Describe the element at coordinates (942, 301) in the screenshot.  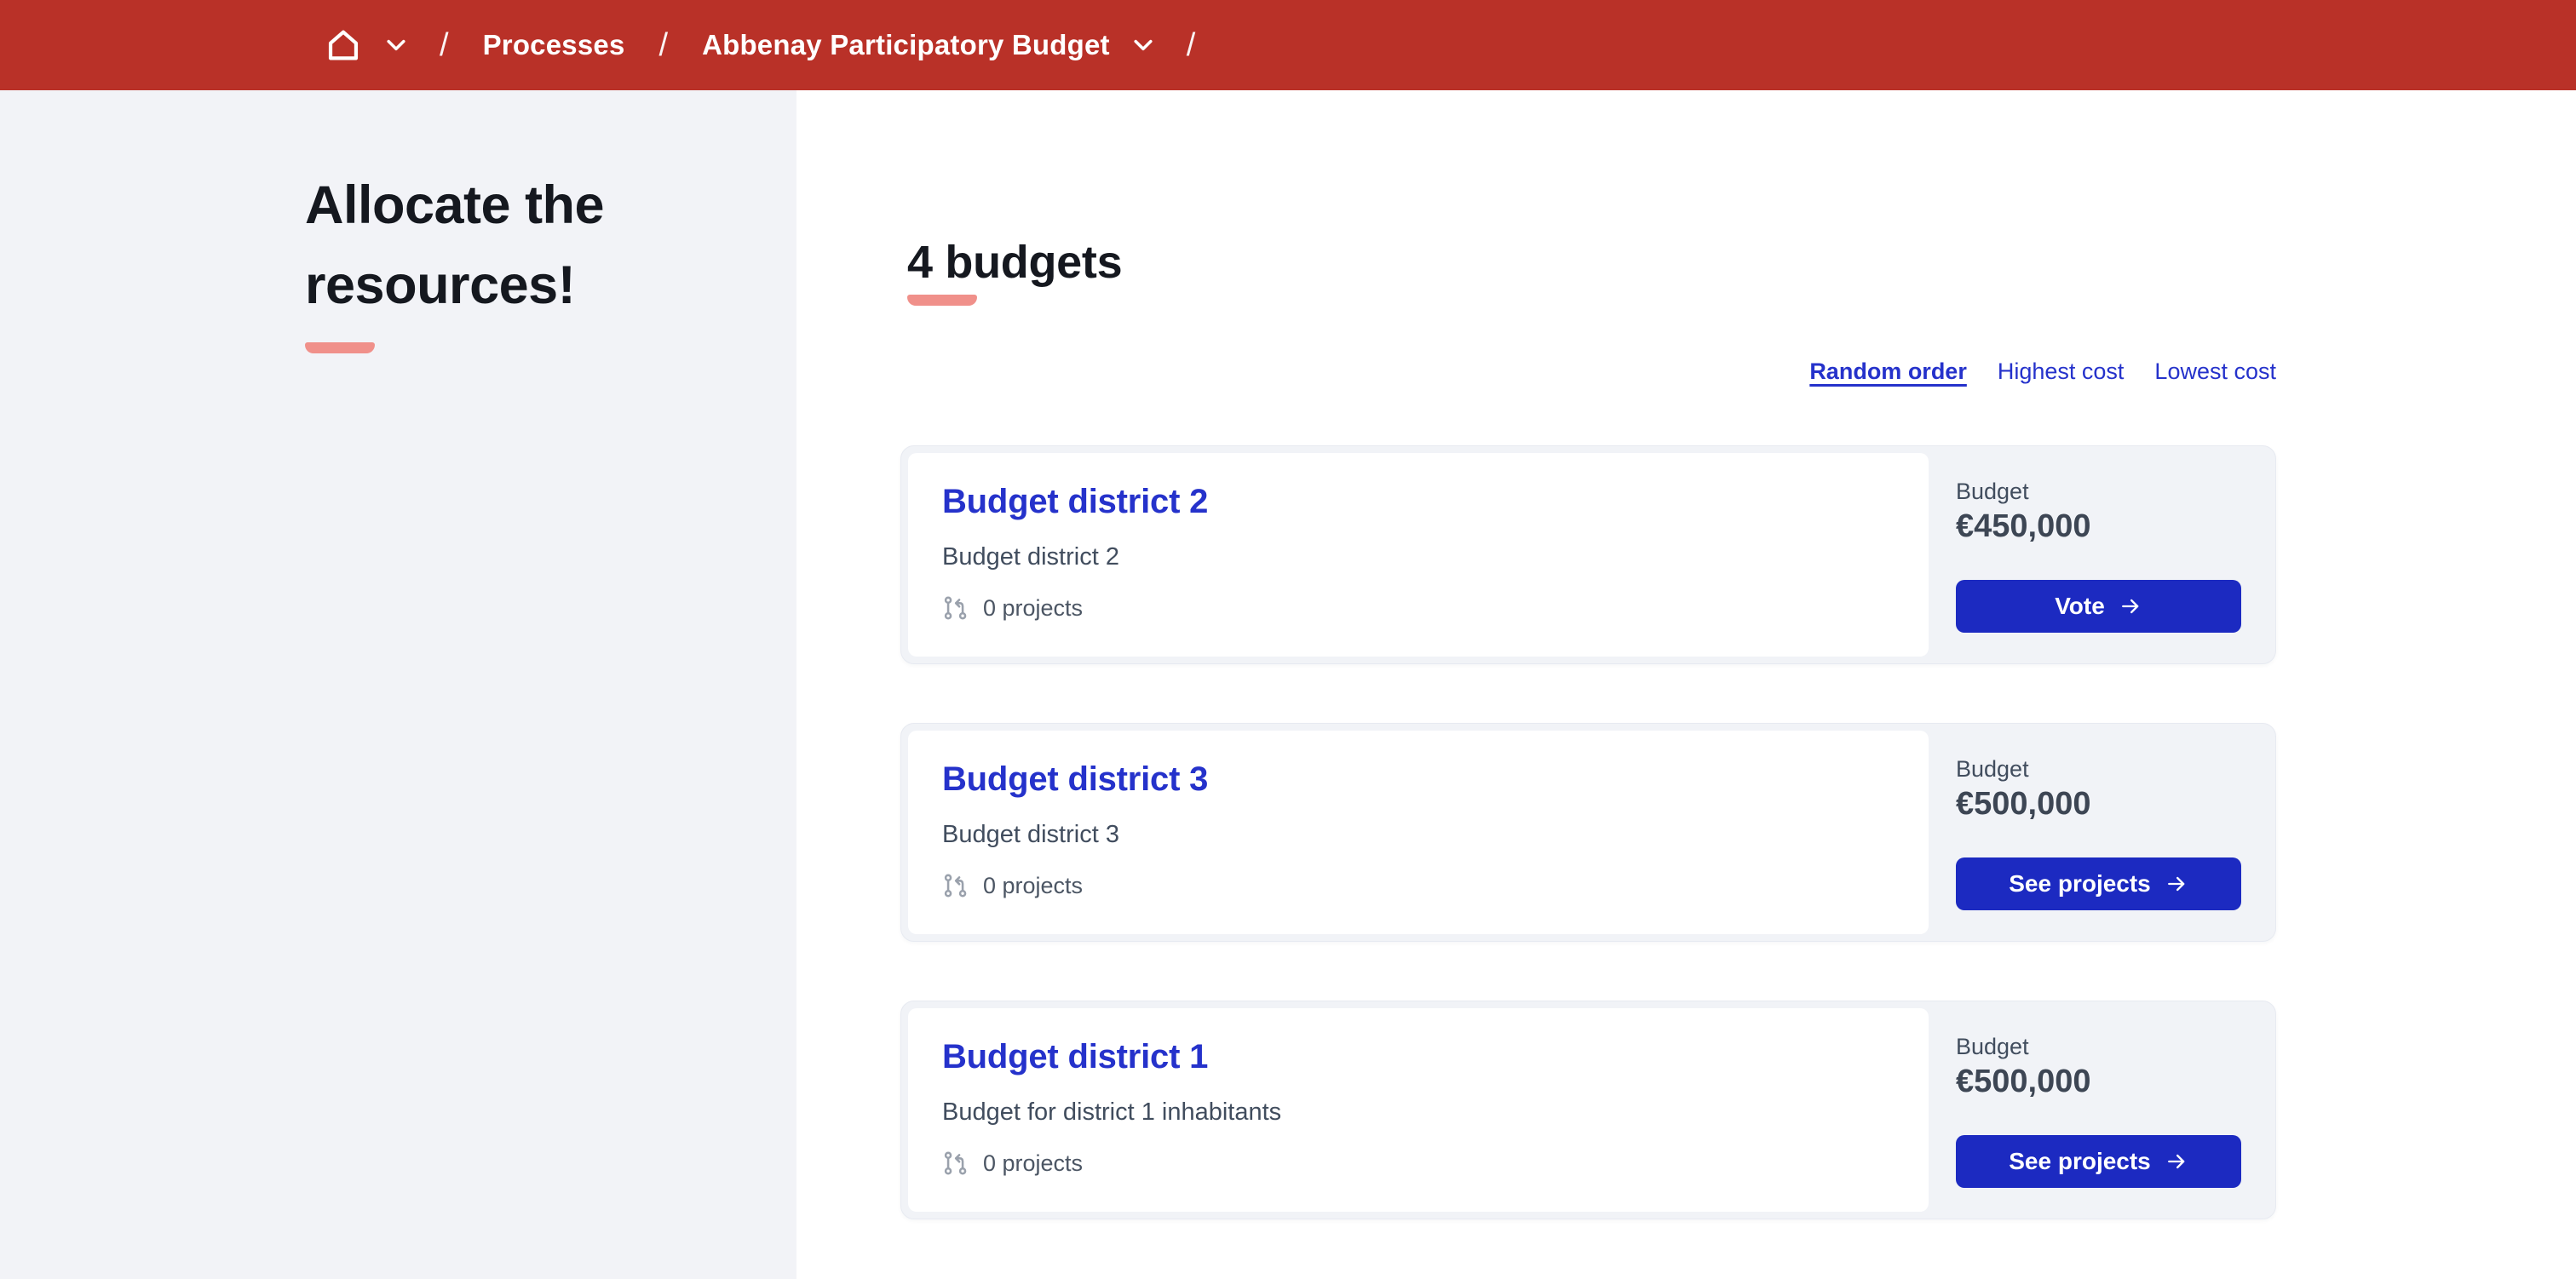
I see `heading-accent-bar` at that location.